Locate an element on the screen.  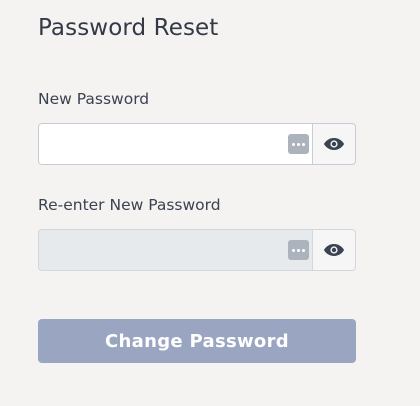
new-password-wrapper is located at coordinates (175, 144).